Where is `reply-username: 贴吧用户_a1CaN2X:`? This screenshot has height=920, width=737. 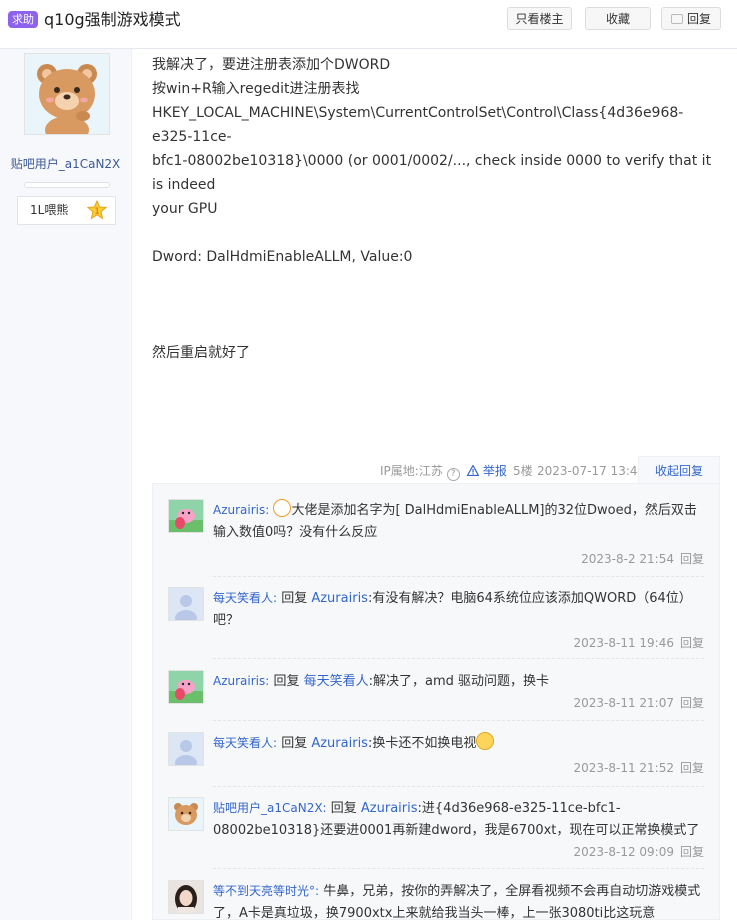 reply-username: 贴吧用户_a1CaN2X: is located at coordinates (270, 808).